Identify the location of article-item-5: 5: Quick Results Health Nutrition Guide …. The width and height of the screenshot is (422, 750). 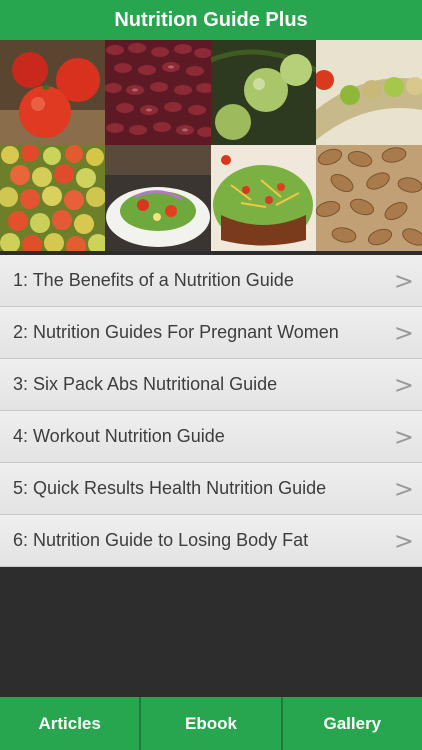
(211, 489).